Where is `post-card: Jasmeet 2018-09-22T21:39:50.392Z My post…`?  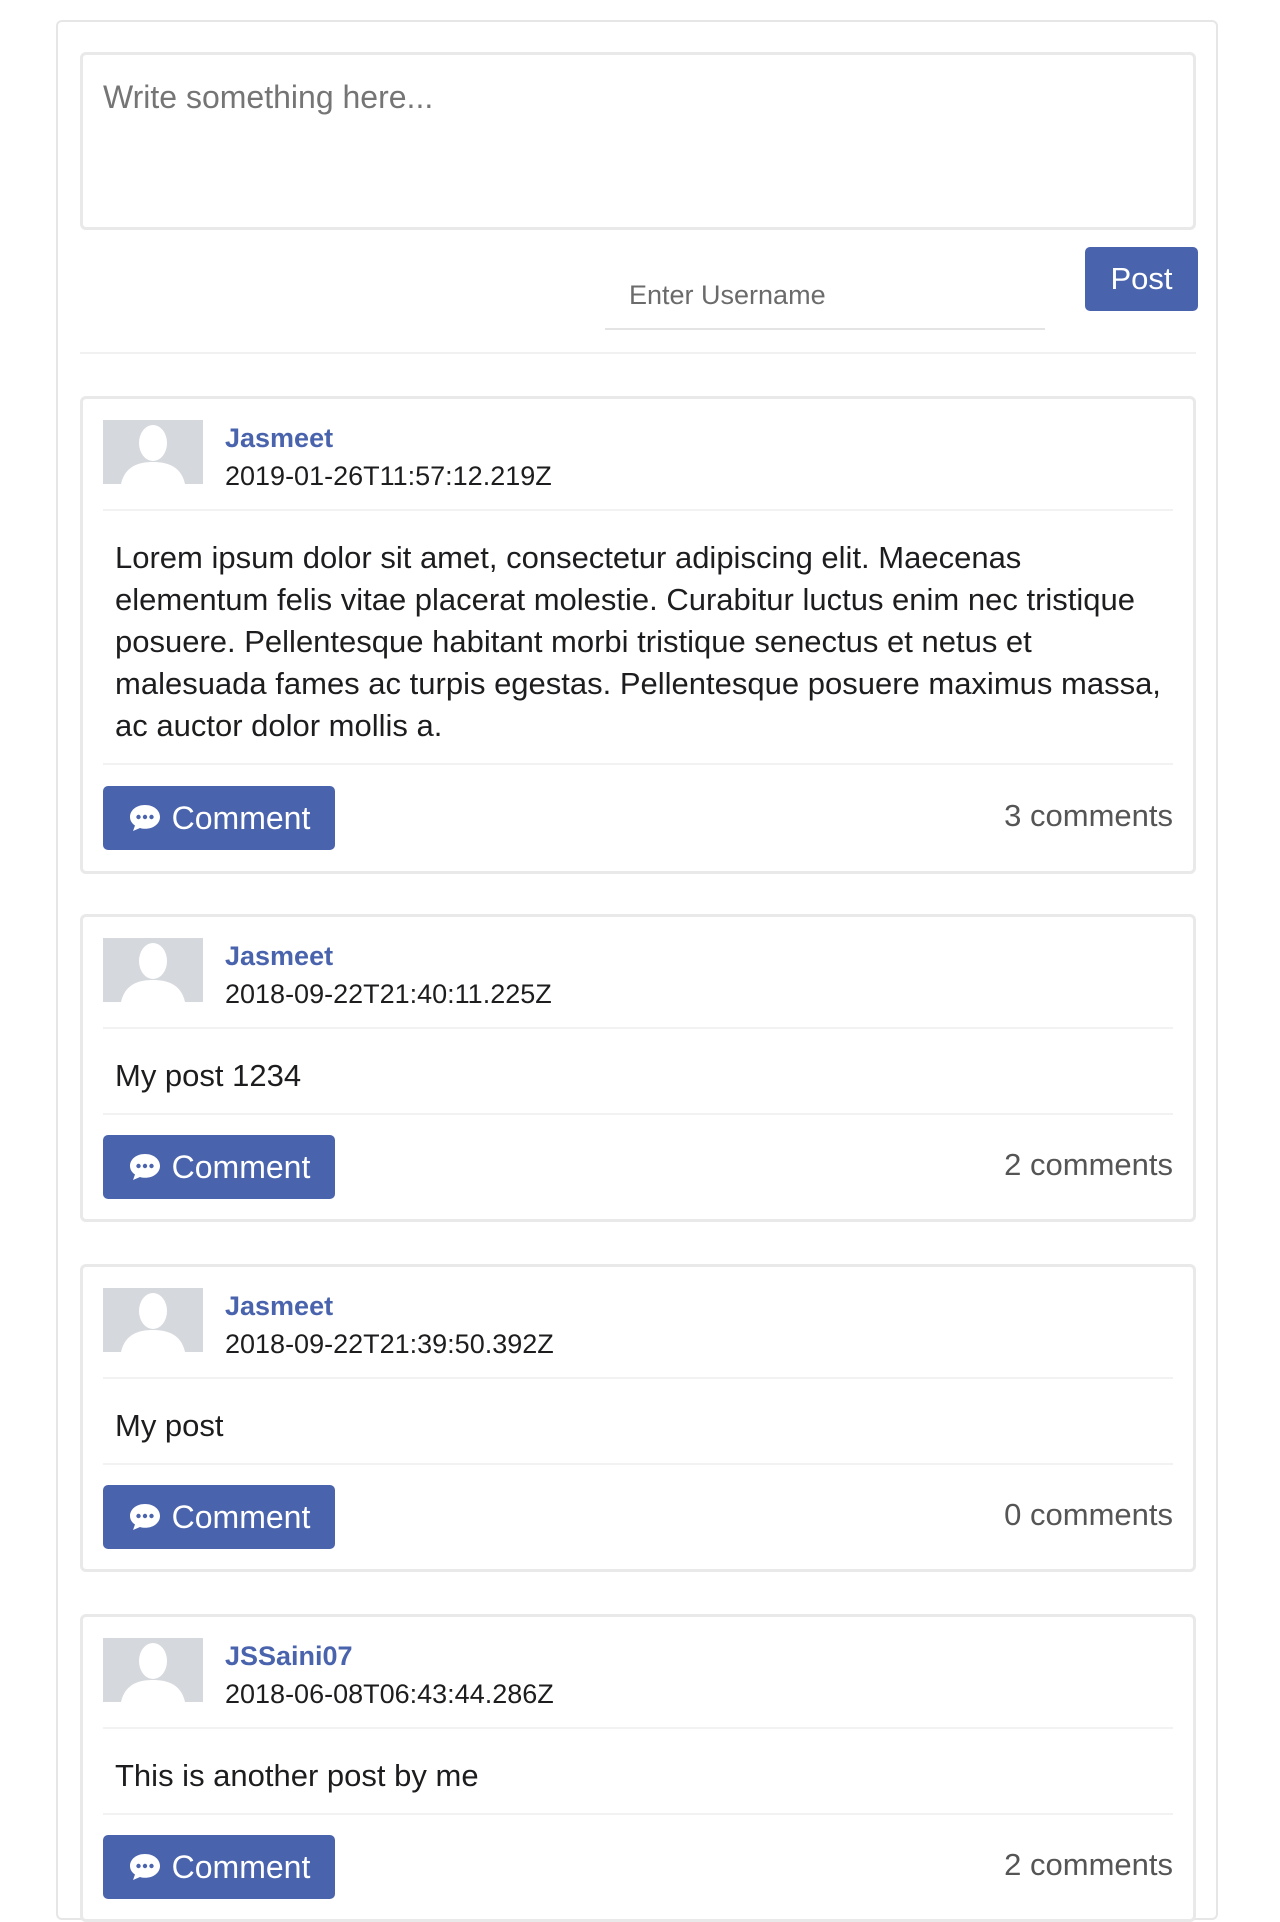 post-card: Jasmeet 2018-09-22T21:39:50.392Z My post… is located at coordinates (638, 1418).